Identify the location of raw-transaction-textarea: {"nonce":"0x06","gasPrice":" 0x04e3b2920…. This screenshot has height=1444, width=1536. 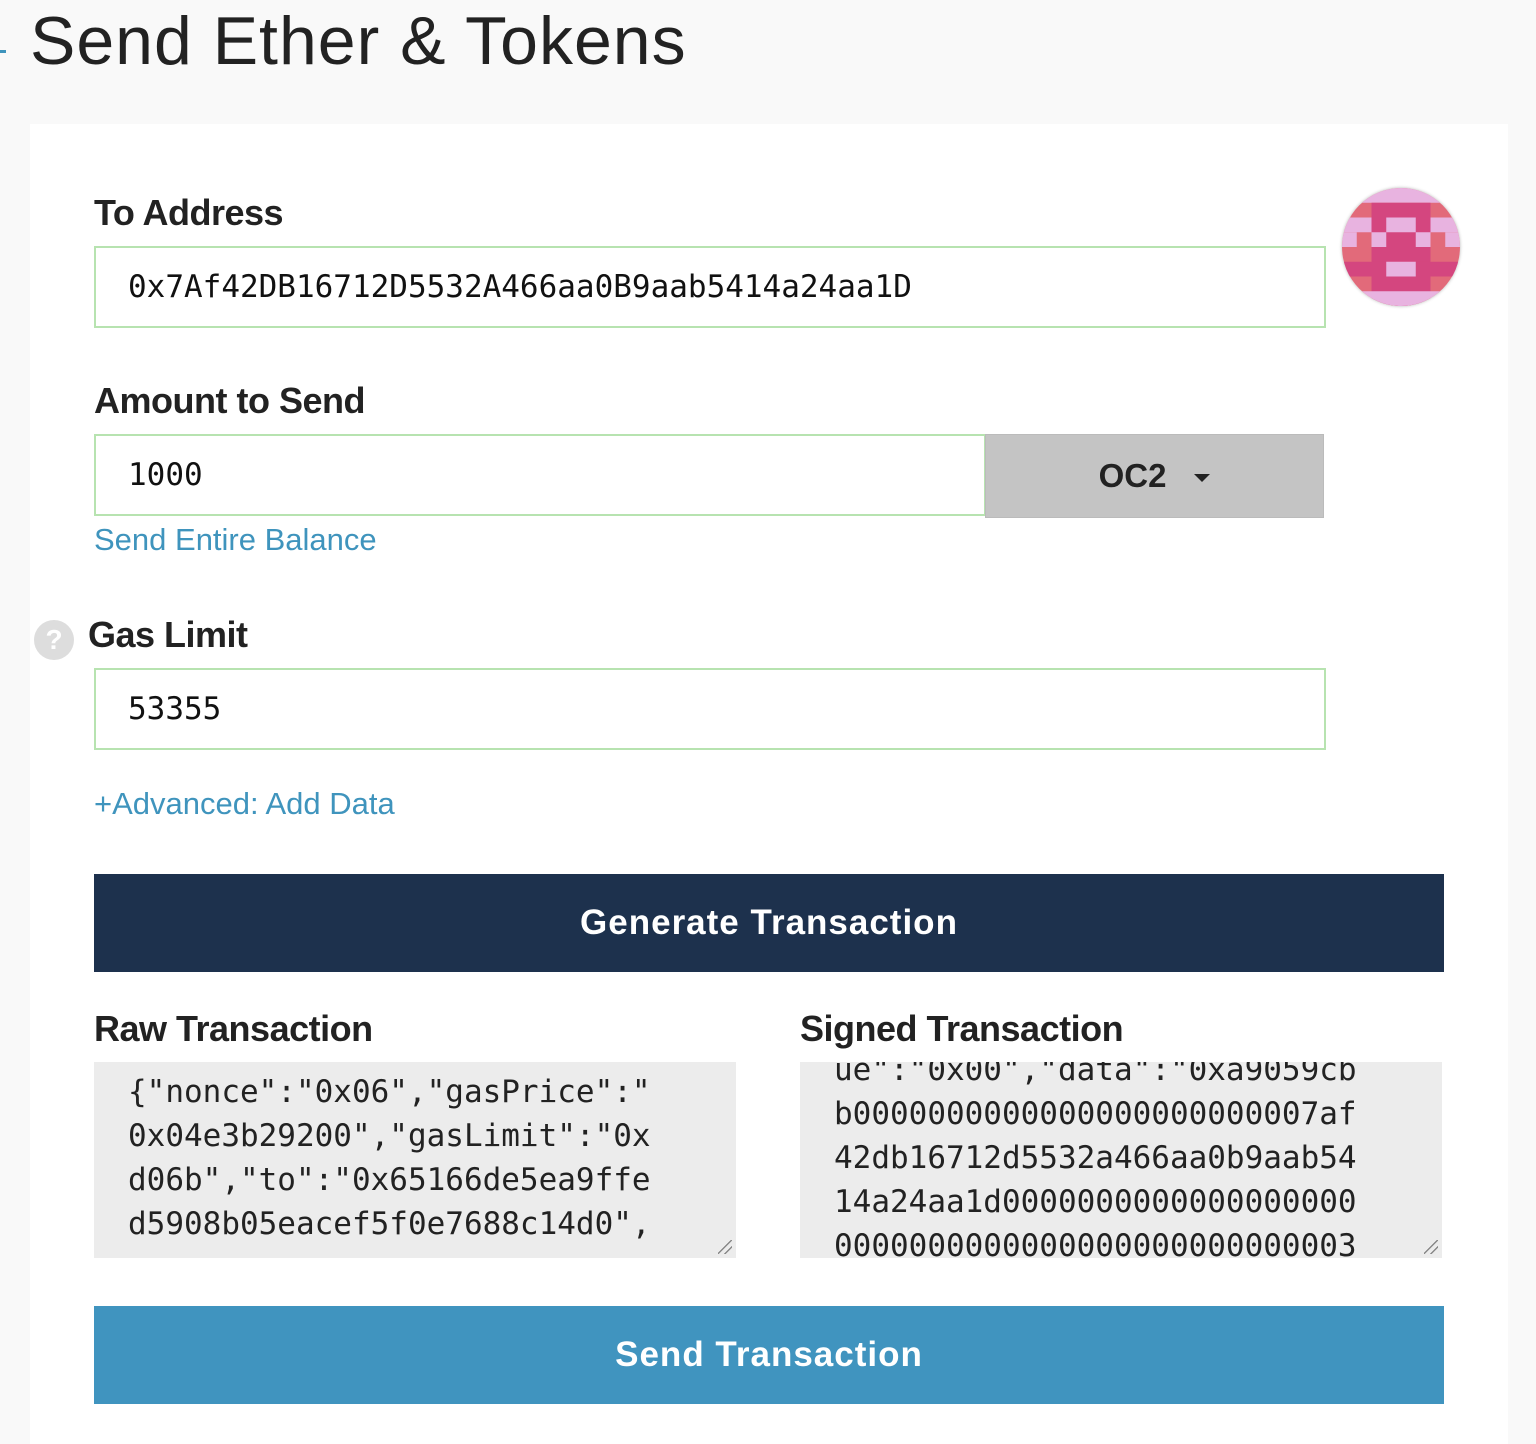
(415, 1160).